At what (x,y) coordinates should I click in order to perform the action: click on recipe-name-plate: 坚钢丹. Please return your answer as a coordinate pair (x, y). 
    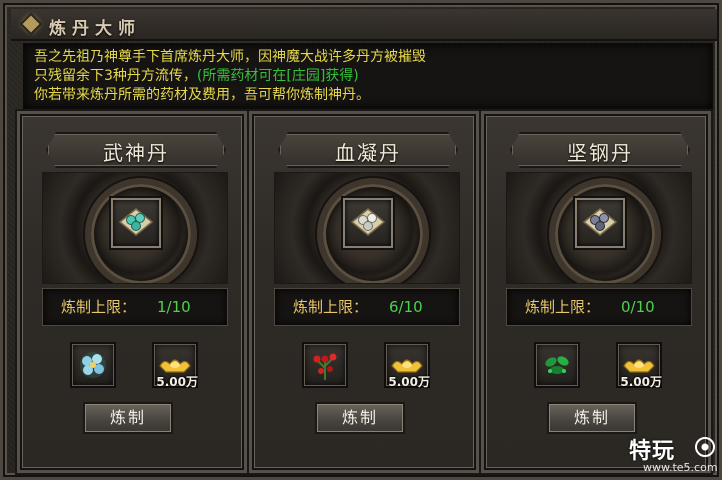
    Looking at the image, I should click on (600, 150).